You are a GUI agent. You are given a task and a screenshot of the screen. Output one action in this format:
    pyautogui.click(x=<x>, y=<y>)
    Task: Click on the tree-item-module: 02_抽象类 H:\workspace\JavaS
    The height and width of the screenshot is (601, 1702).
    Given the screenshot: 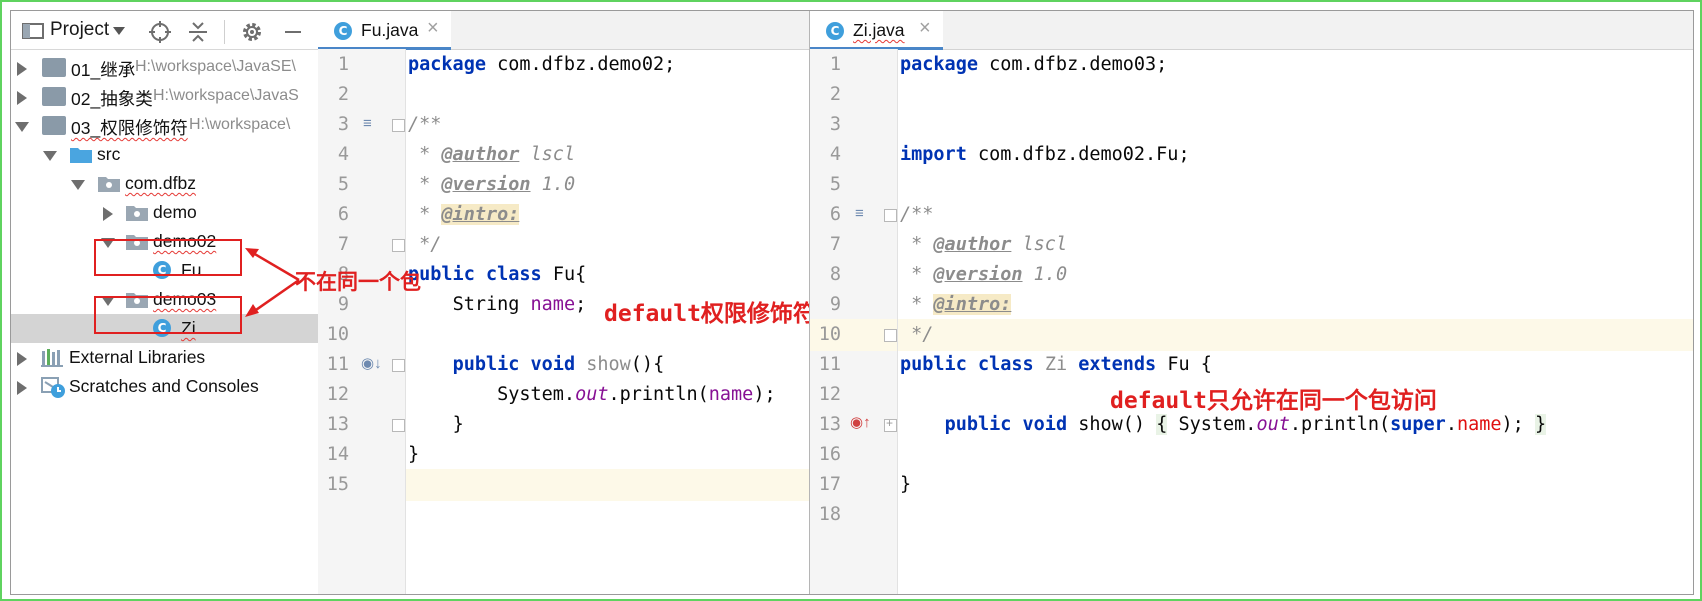 What is the action you would take?
    pyautogui.click(x=164, y=96)
    